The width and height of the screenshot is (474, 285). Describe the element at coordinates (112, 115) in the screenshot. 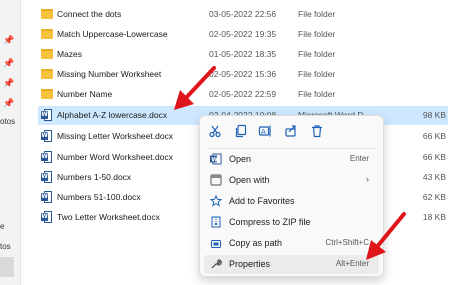

I see `file-name: Alphabet A-Z lowercase.docx` at that location.